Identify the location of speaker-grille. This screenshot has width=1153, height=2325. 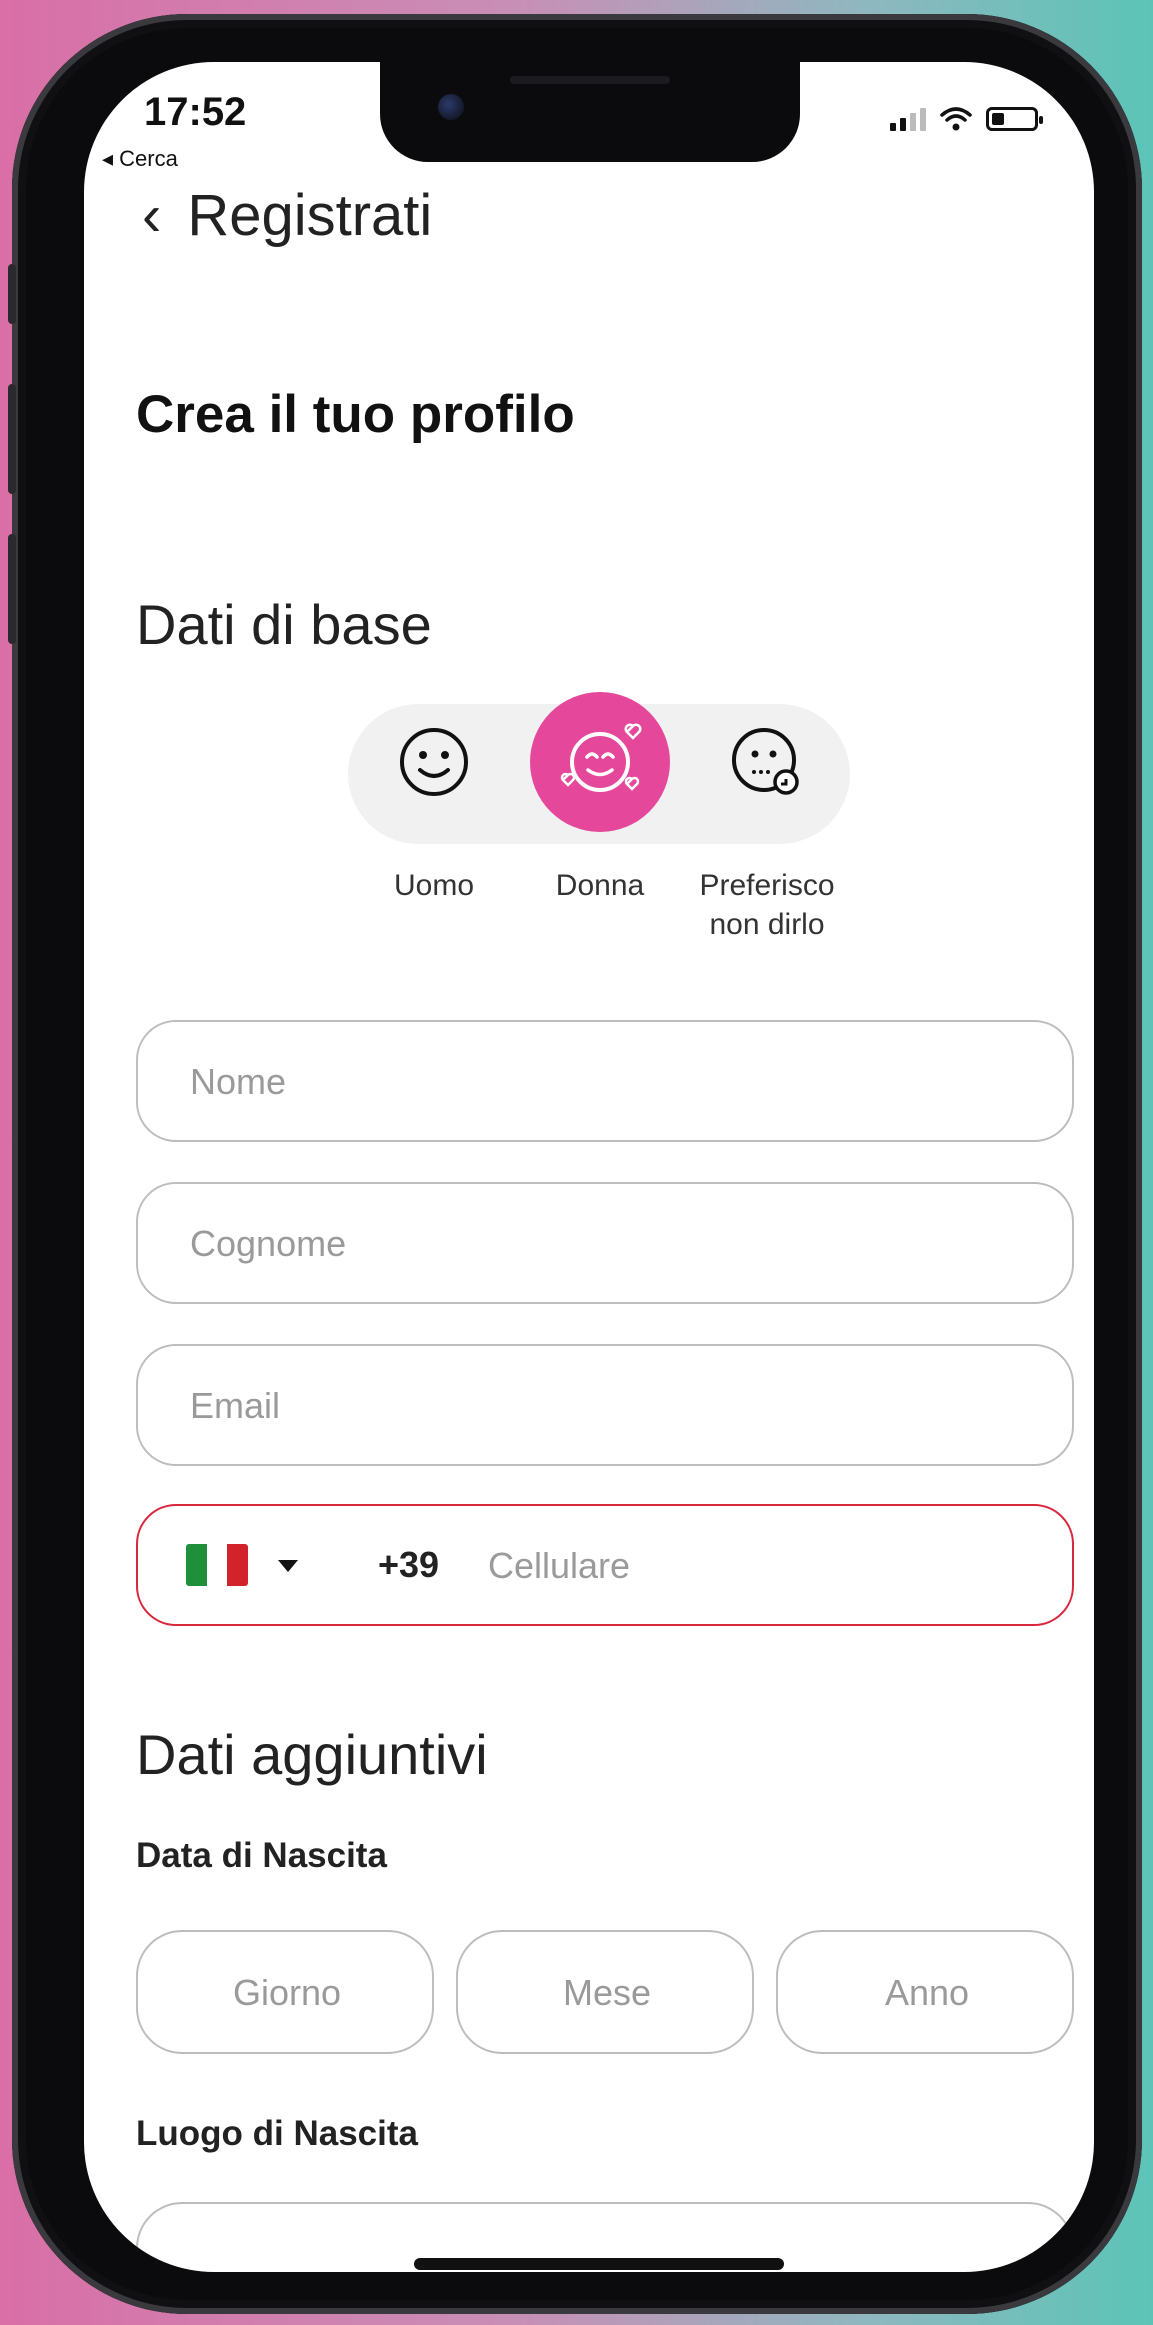
(590, 80).